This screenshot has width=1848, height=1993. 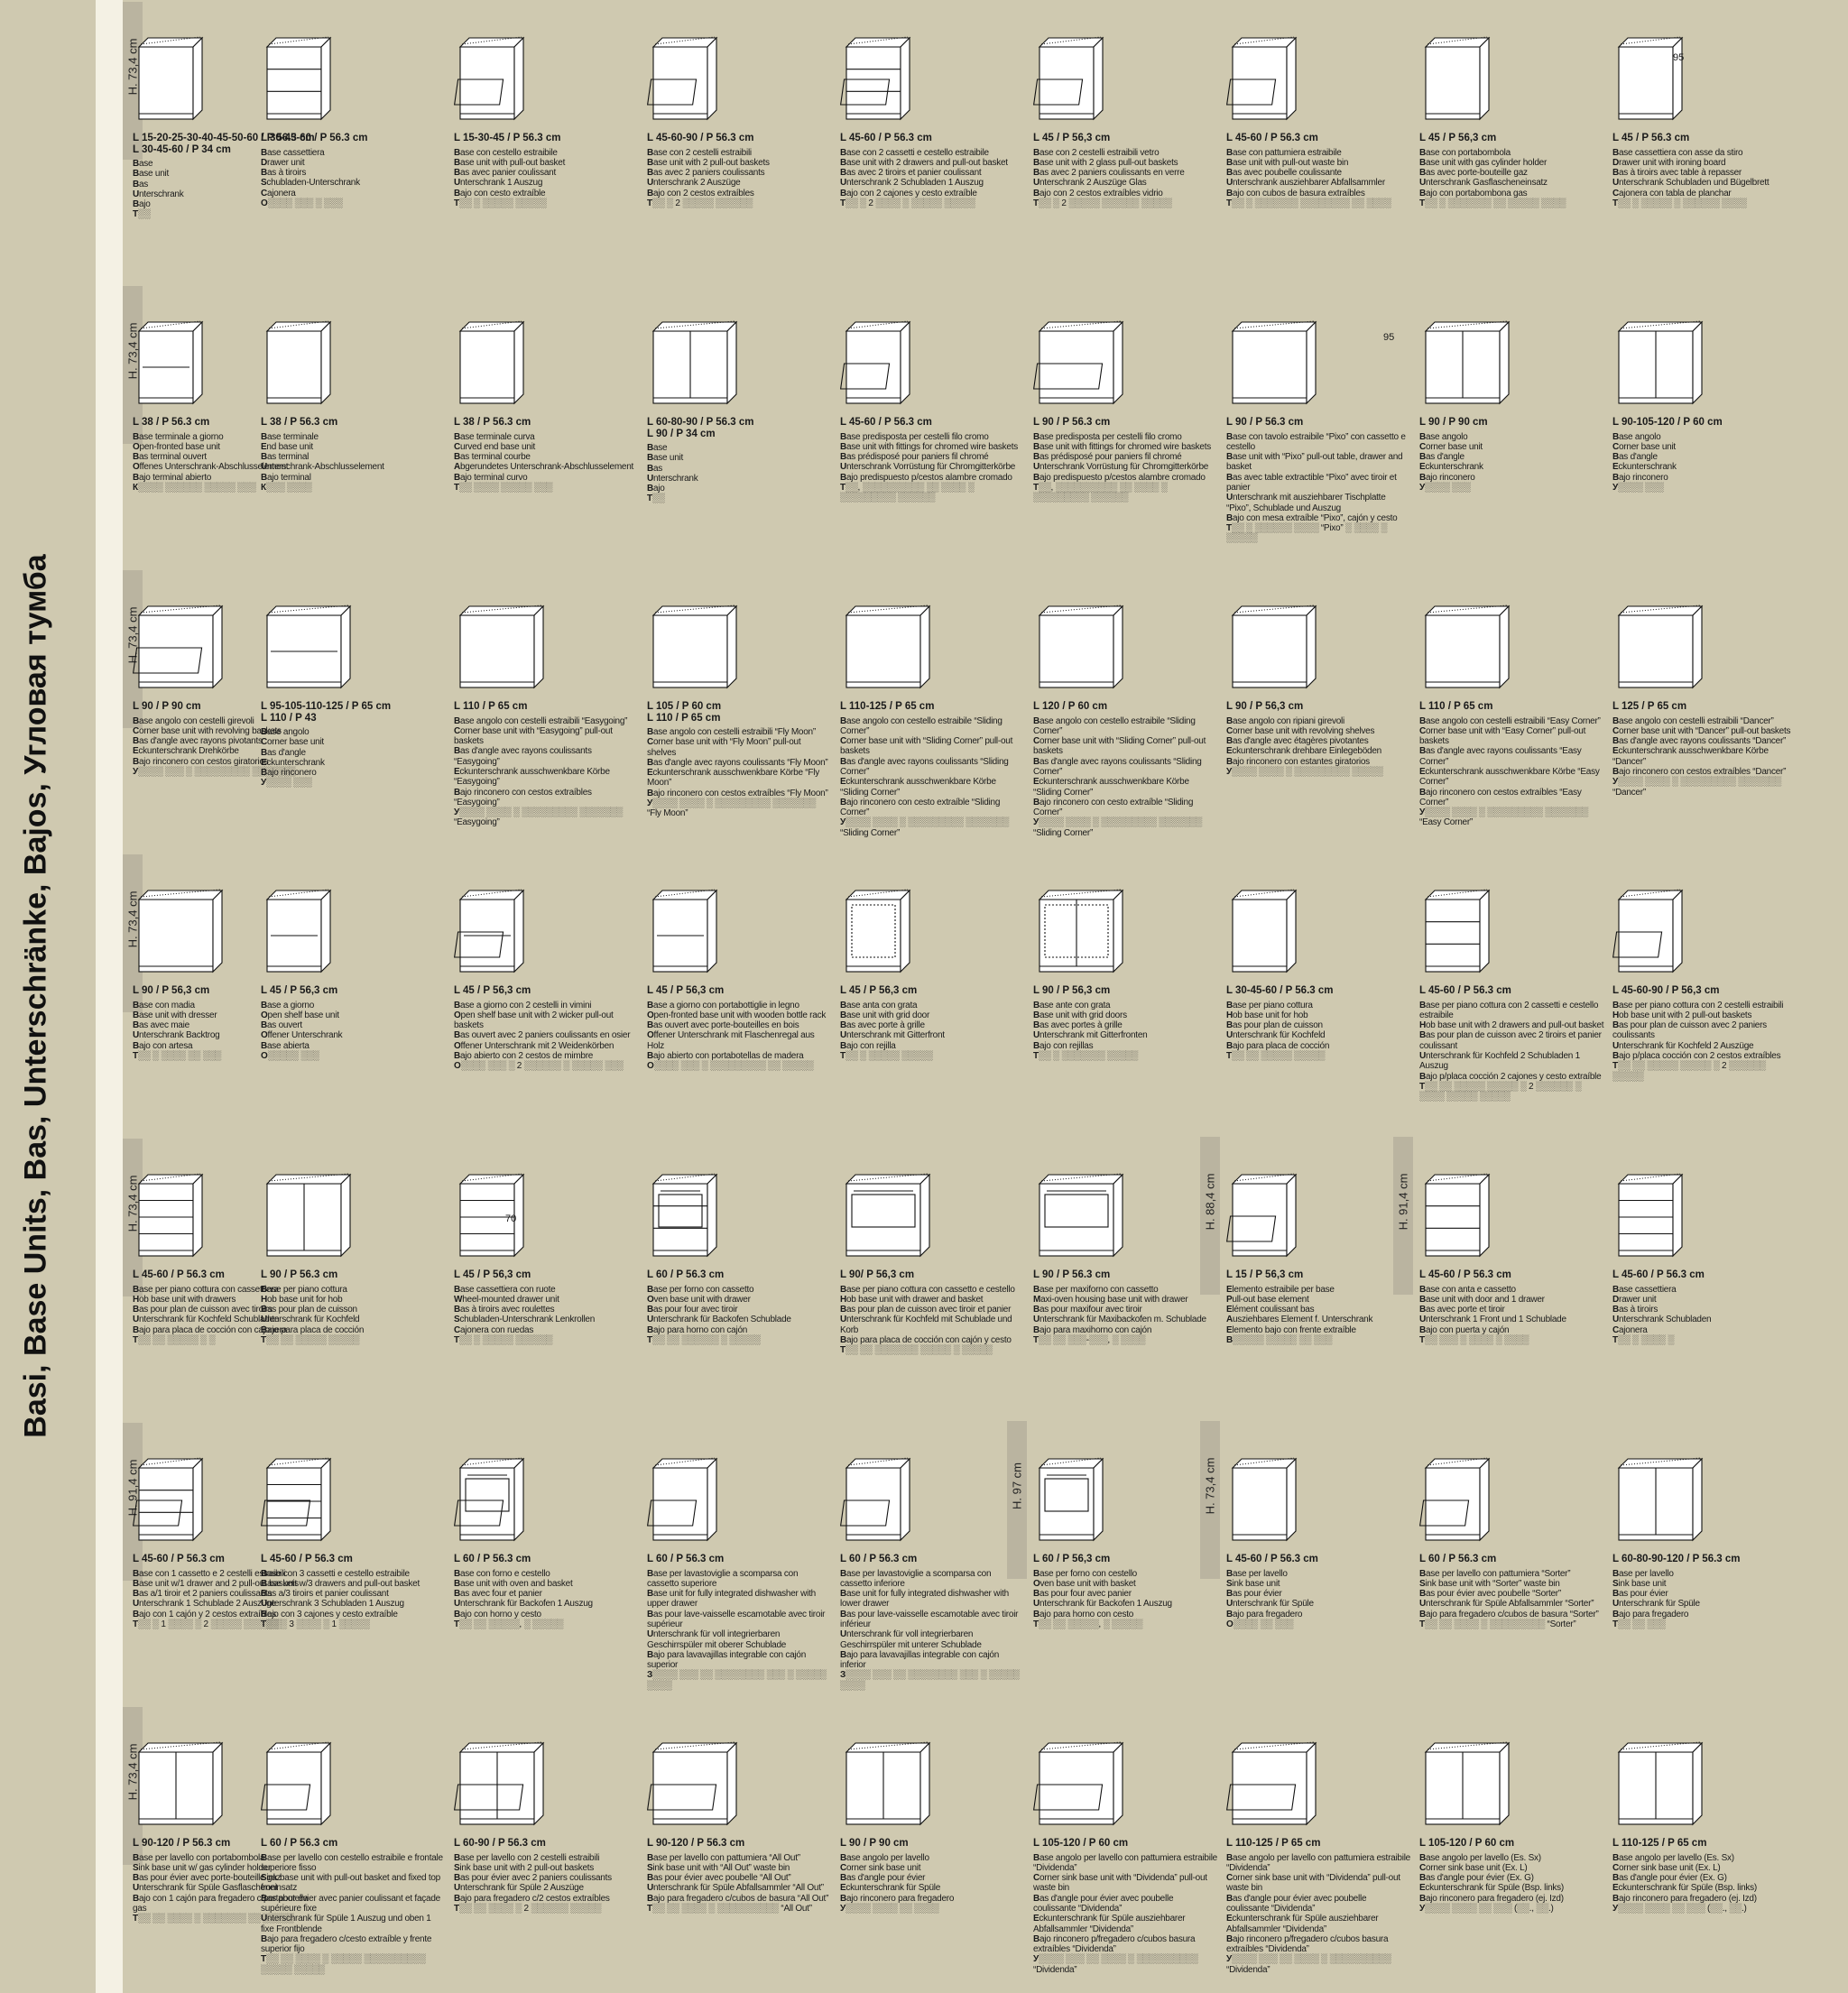 I want to click on height-bar: H. 97 cm, so click(x=1017, y=1500).